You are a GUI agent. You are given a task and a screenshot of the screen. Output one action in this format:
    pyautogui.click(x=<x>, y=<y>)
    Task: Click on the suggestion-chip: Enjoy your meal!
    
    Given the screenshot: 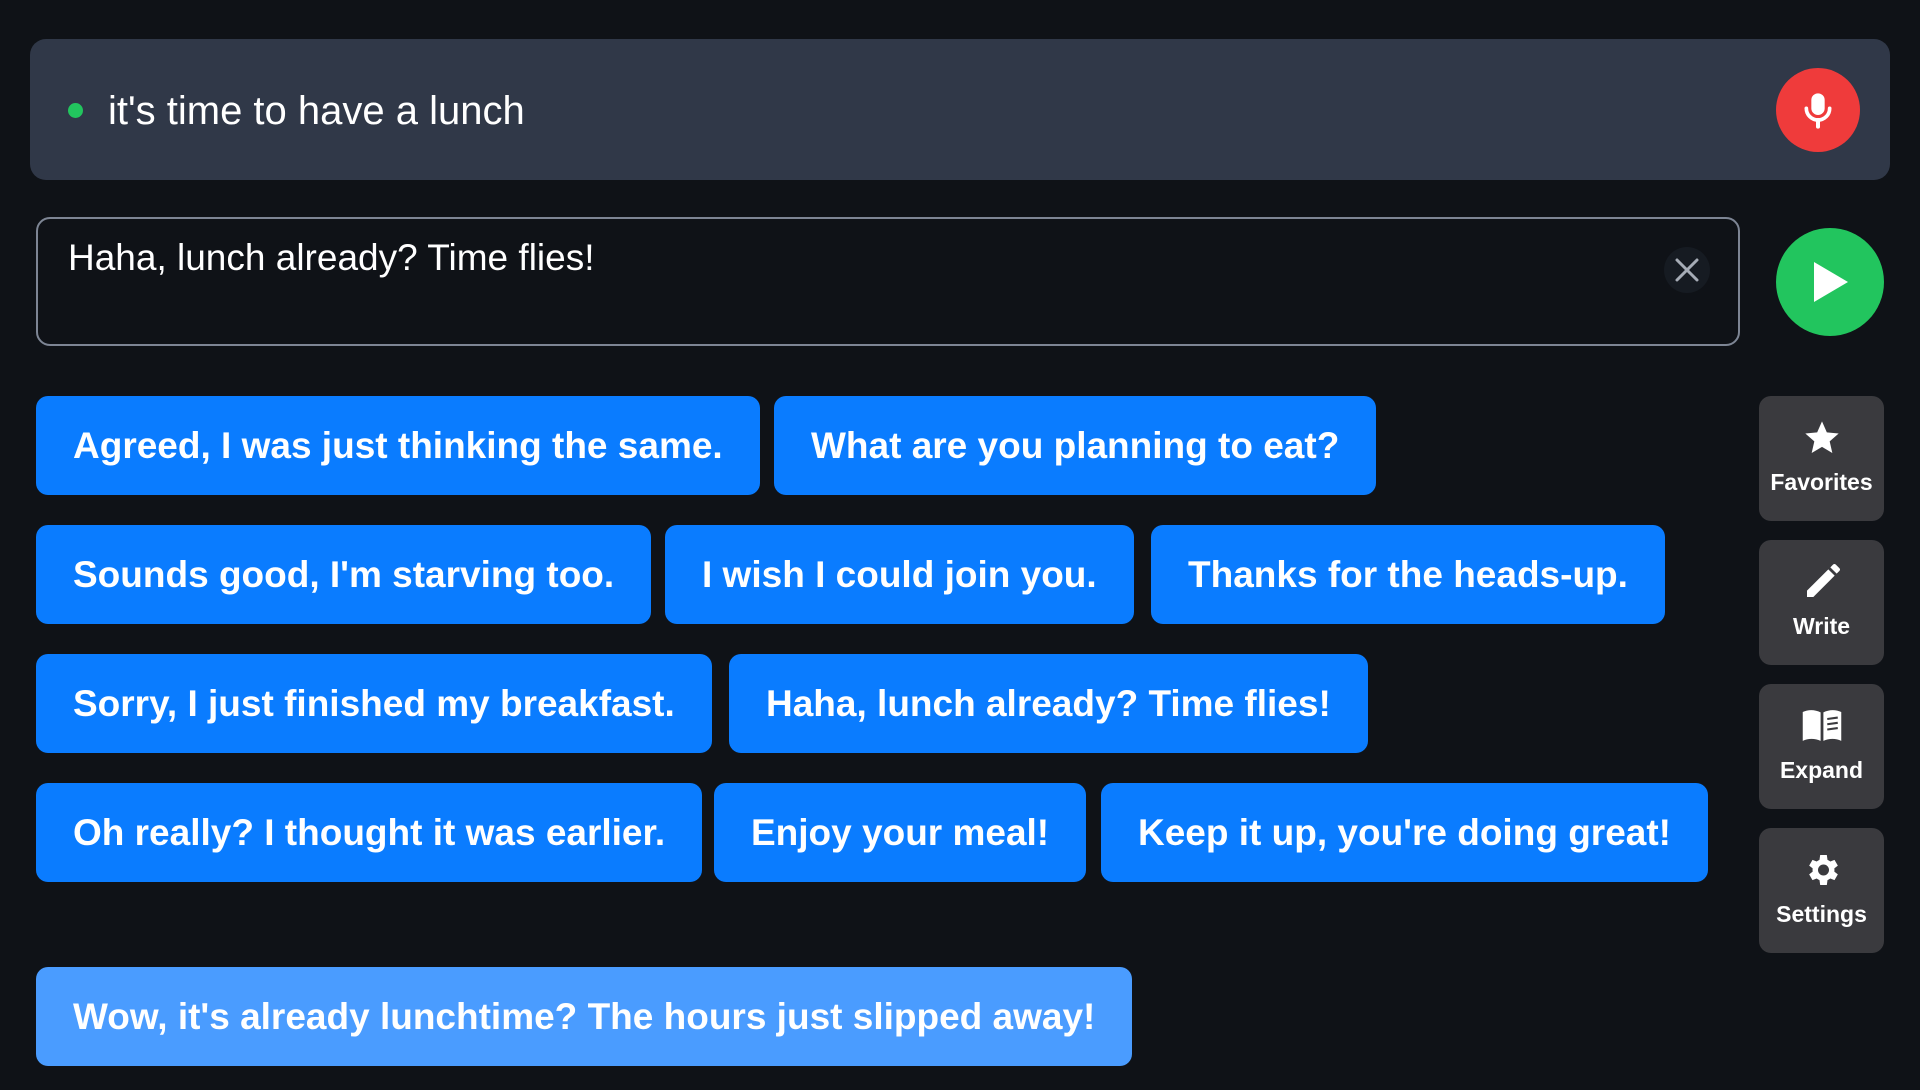 What is the action you would take?
    pyautogui.click(x=900, y=832)
    